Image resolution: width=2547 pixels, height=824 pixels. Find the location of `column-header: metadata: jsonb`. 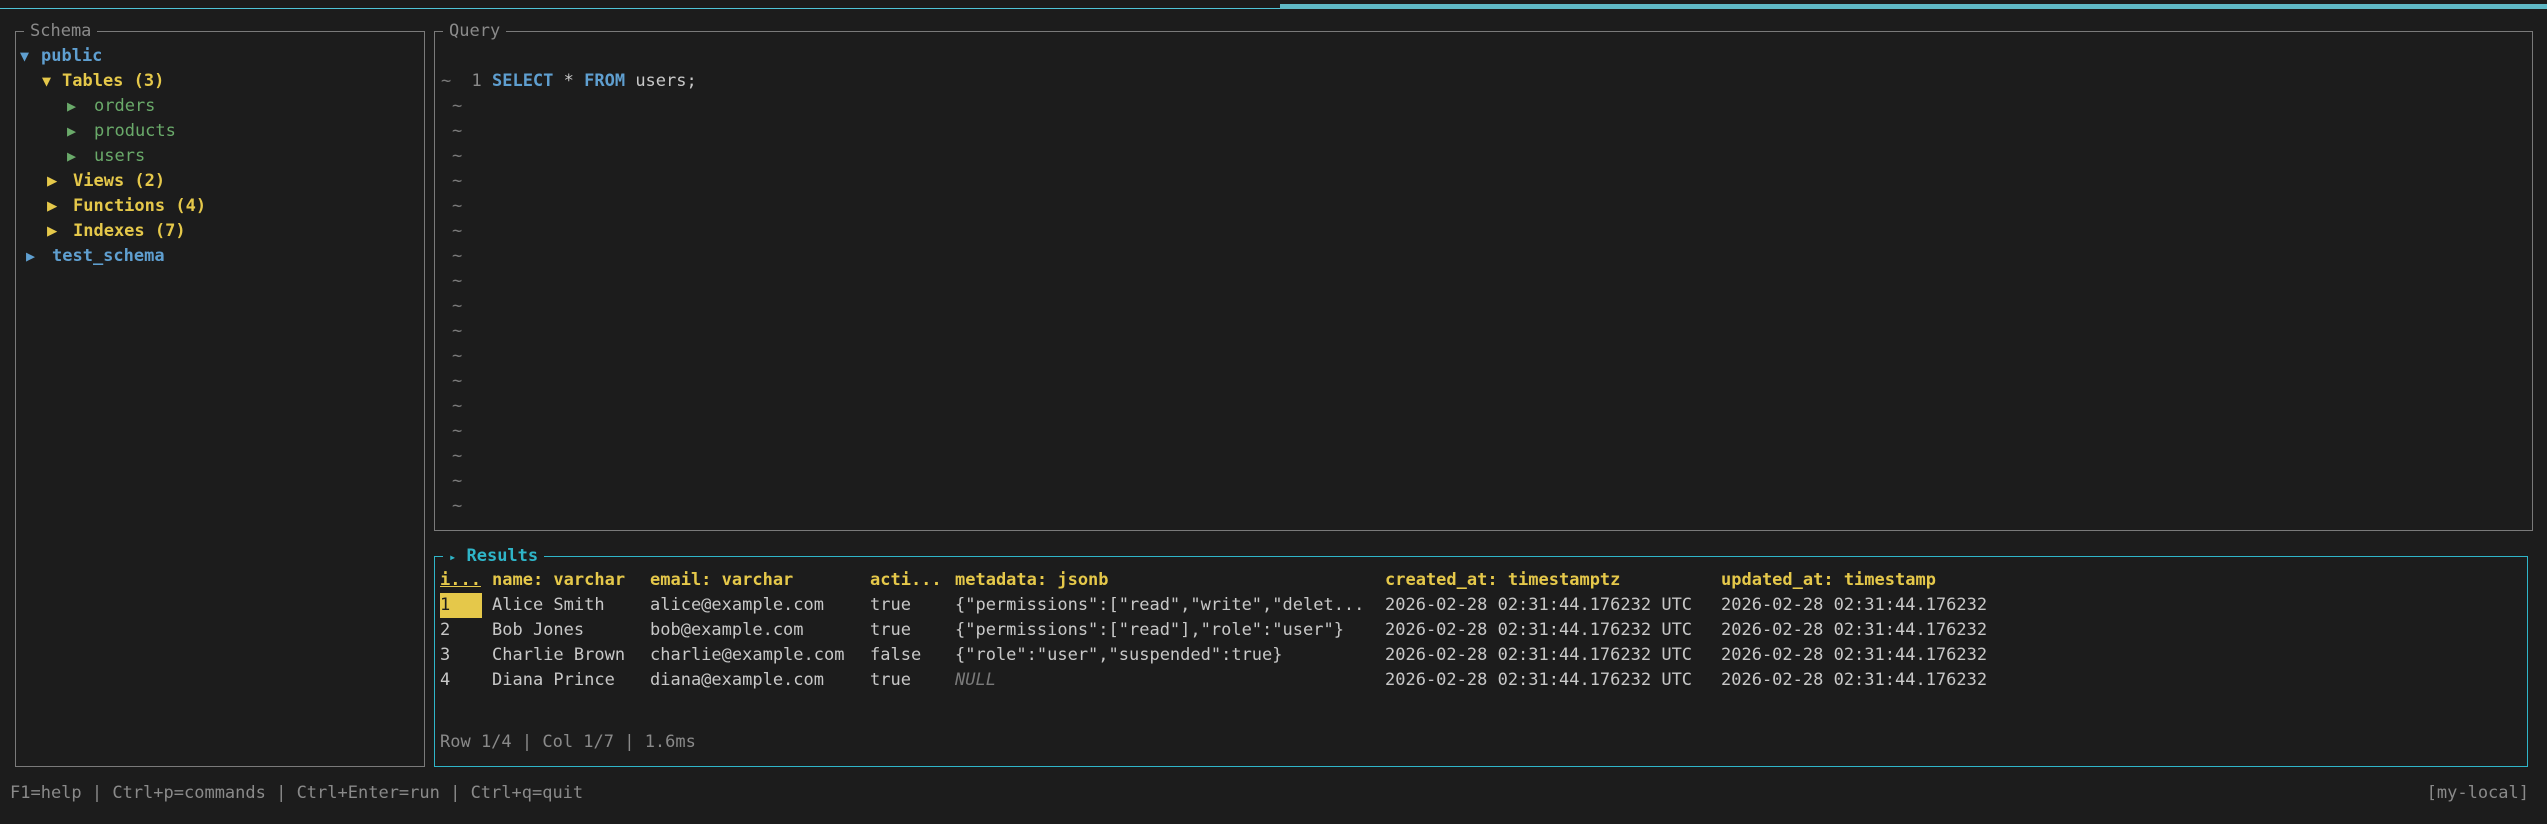

column-header: metadata: jsonb is located at coordinates (1032, 580).